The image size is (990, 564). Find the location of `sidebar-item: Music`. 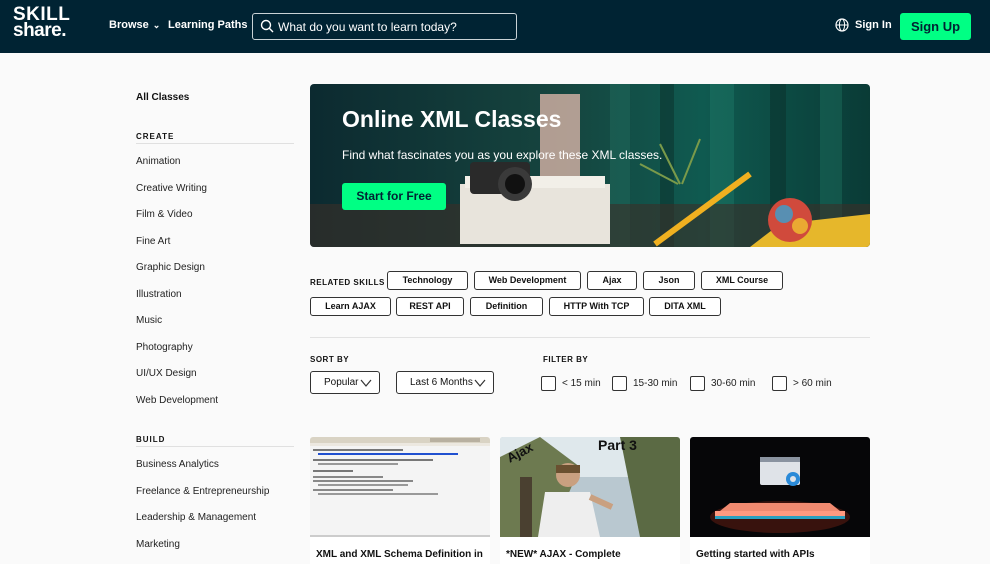

sidebar-item: Music is located at coordinates (149, 320).